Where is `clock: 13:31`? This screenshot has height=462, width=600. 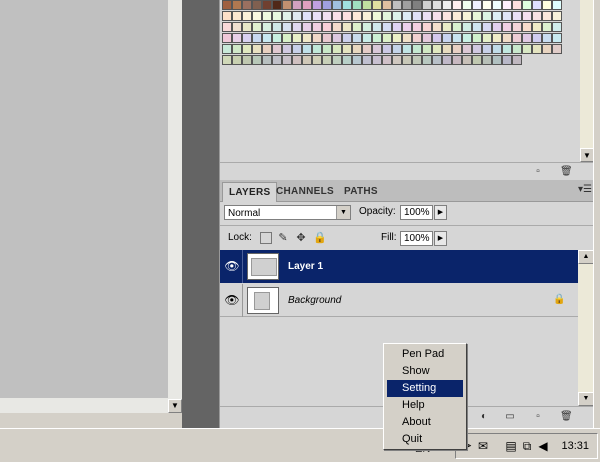
clock: 13:31 is located at coordinates (575, 446).